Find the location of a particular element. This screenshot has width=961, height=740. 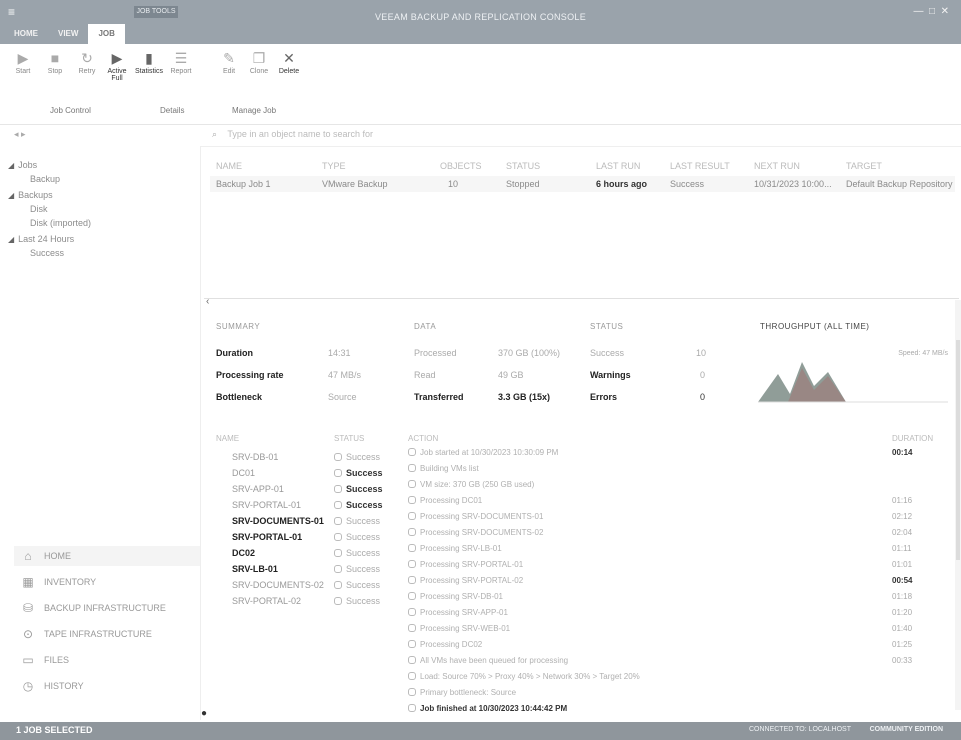

maximize-icon: □ is located at coordinates (932, 11).